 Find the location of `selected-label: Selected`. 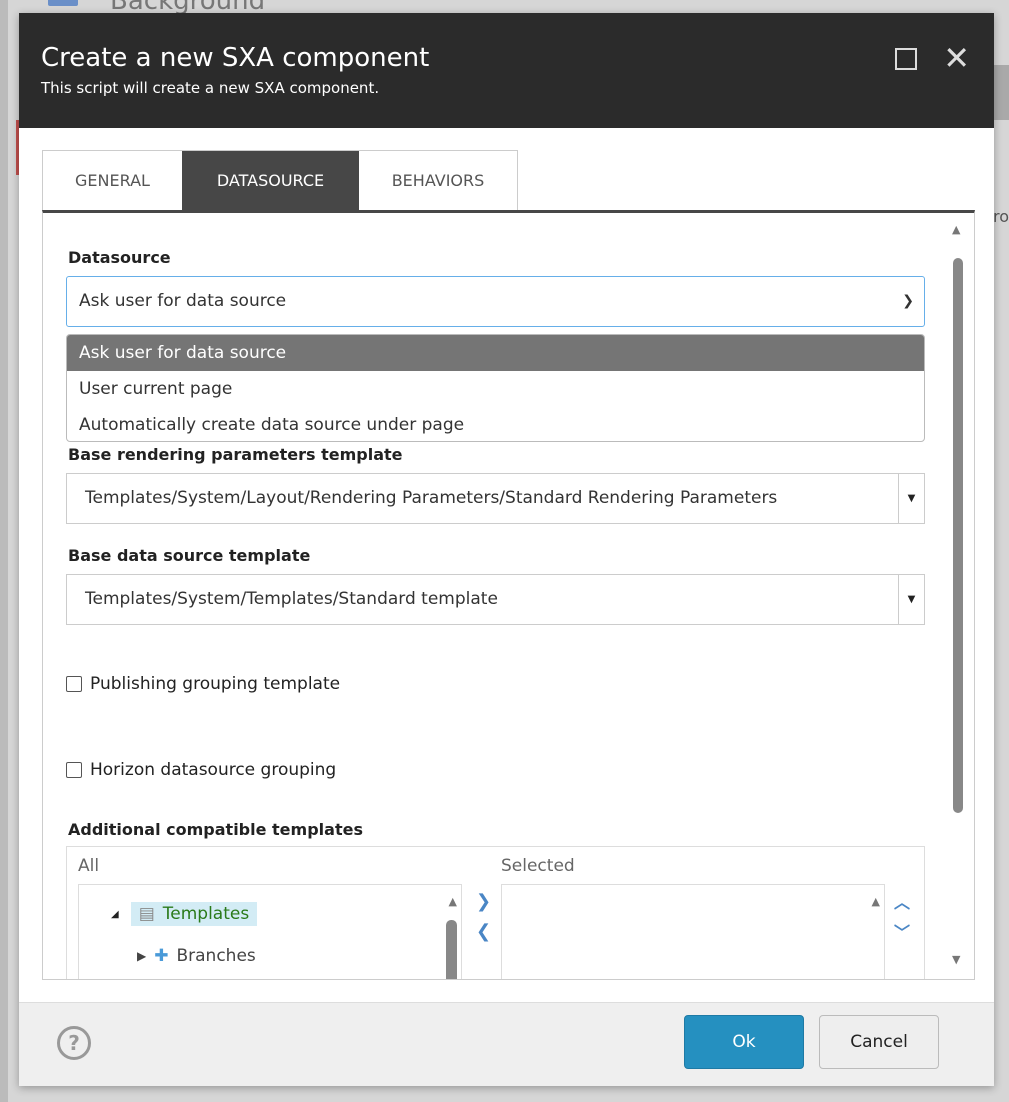

selected-label: Selected is located at coordinates (538, 866).